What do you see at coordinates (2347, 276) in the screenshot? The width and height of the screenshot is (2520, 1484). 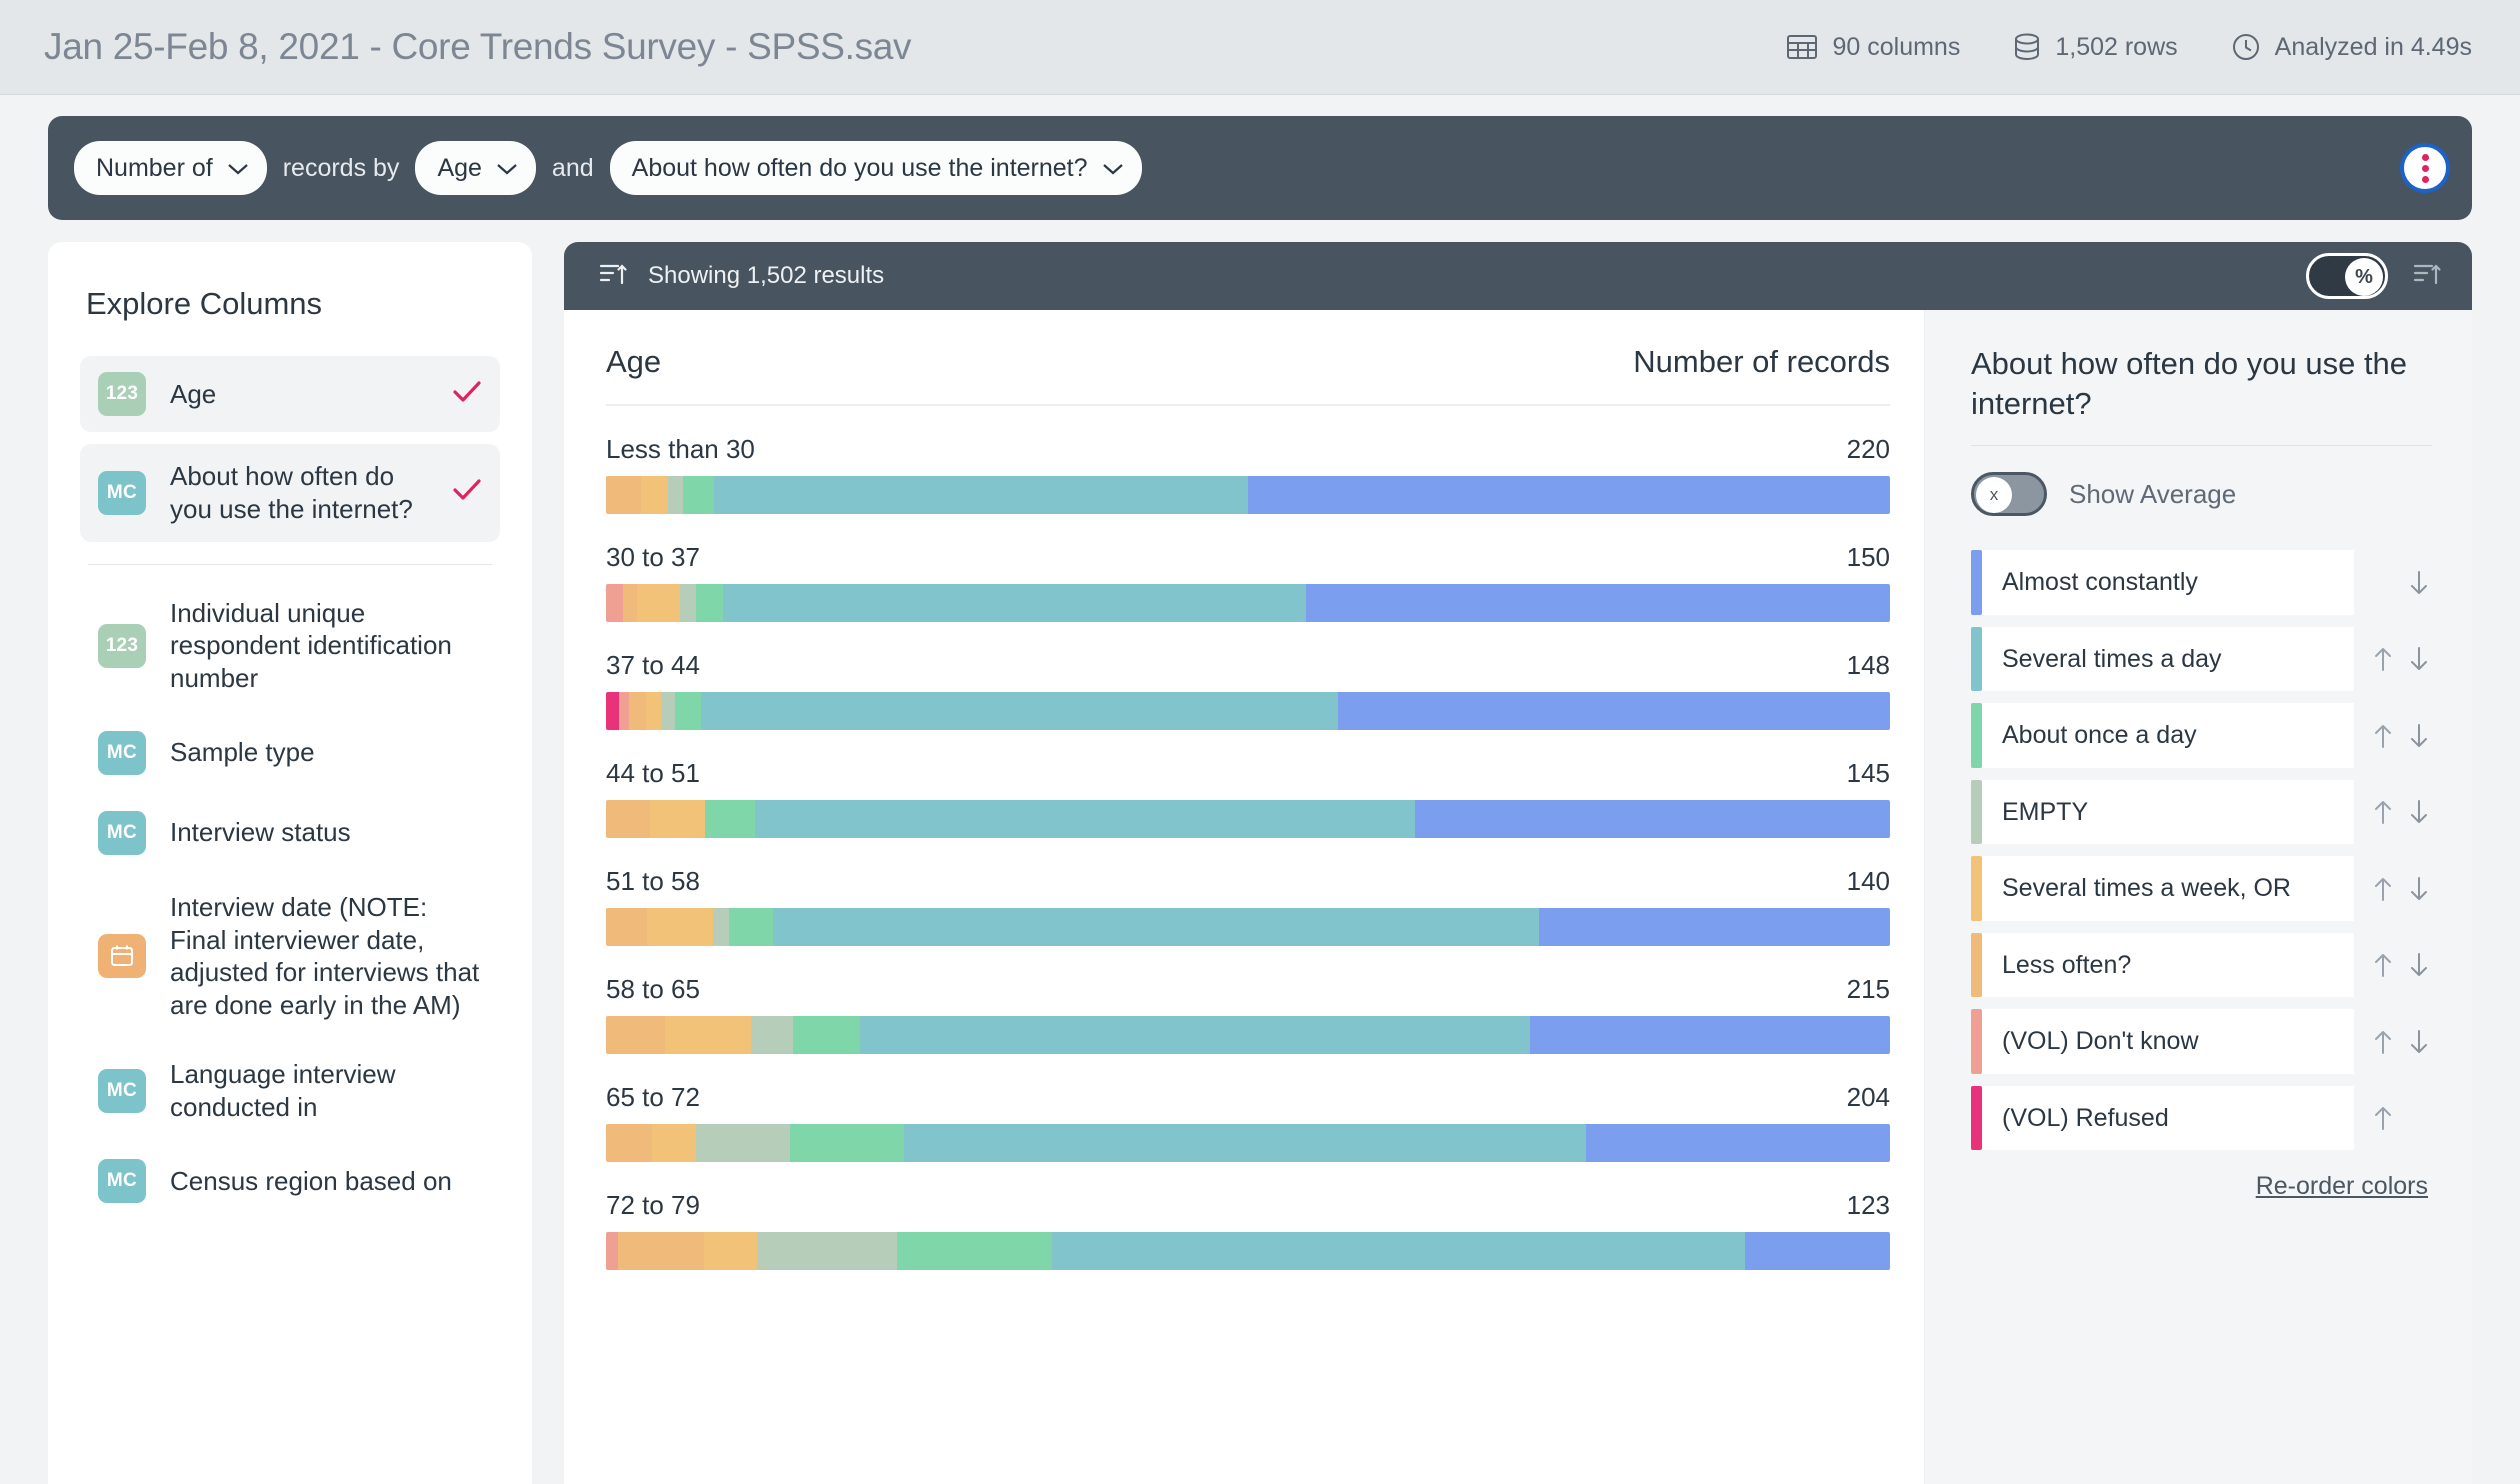 I see `percent-toggle: %` at bounding box center [2347, 276].